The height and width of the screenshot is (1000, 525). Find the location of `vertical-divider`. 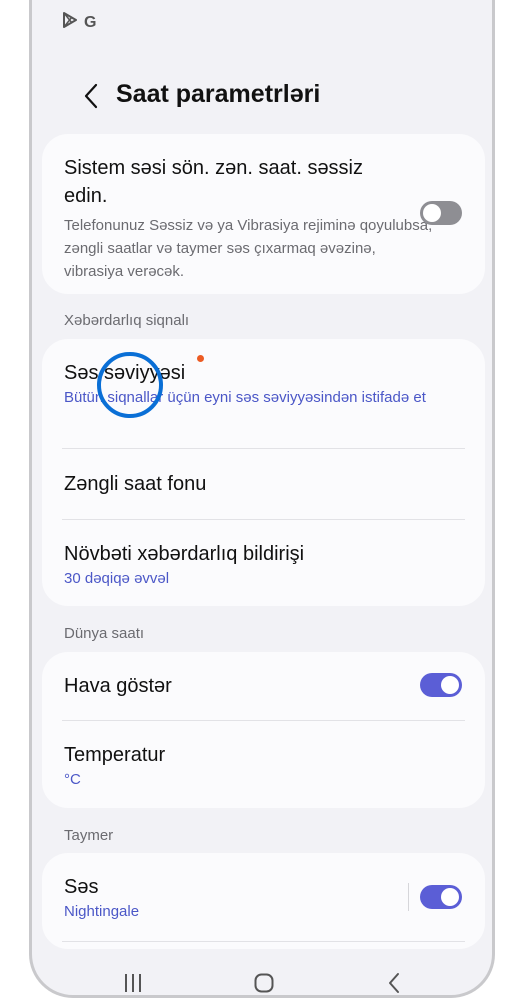

vertical-divider is located at coordinates (408, 897).